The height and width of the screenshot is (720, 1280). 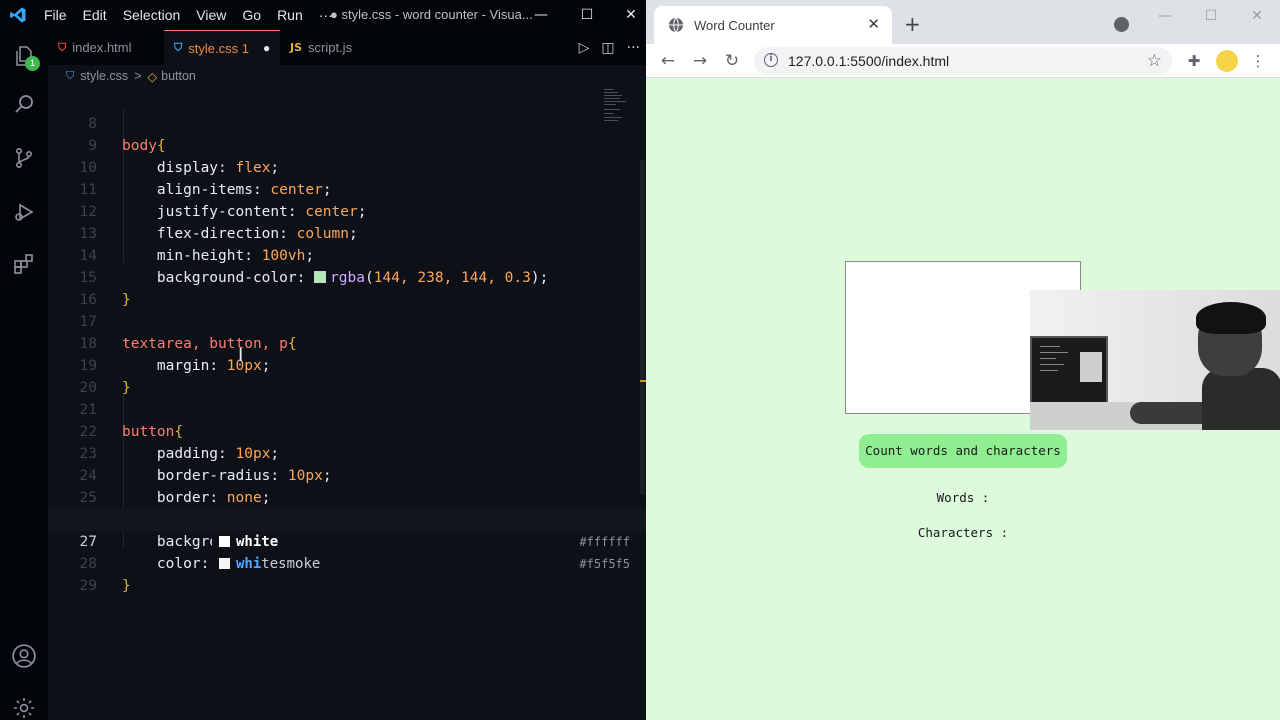 I want to click on webcam-monitor, so click(x=1069, y=373).